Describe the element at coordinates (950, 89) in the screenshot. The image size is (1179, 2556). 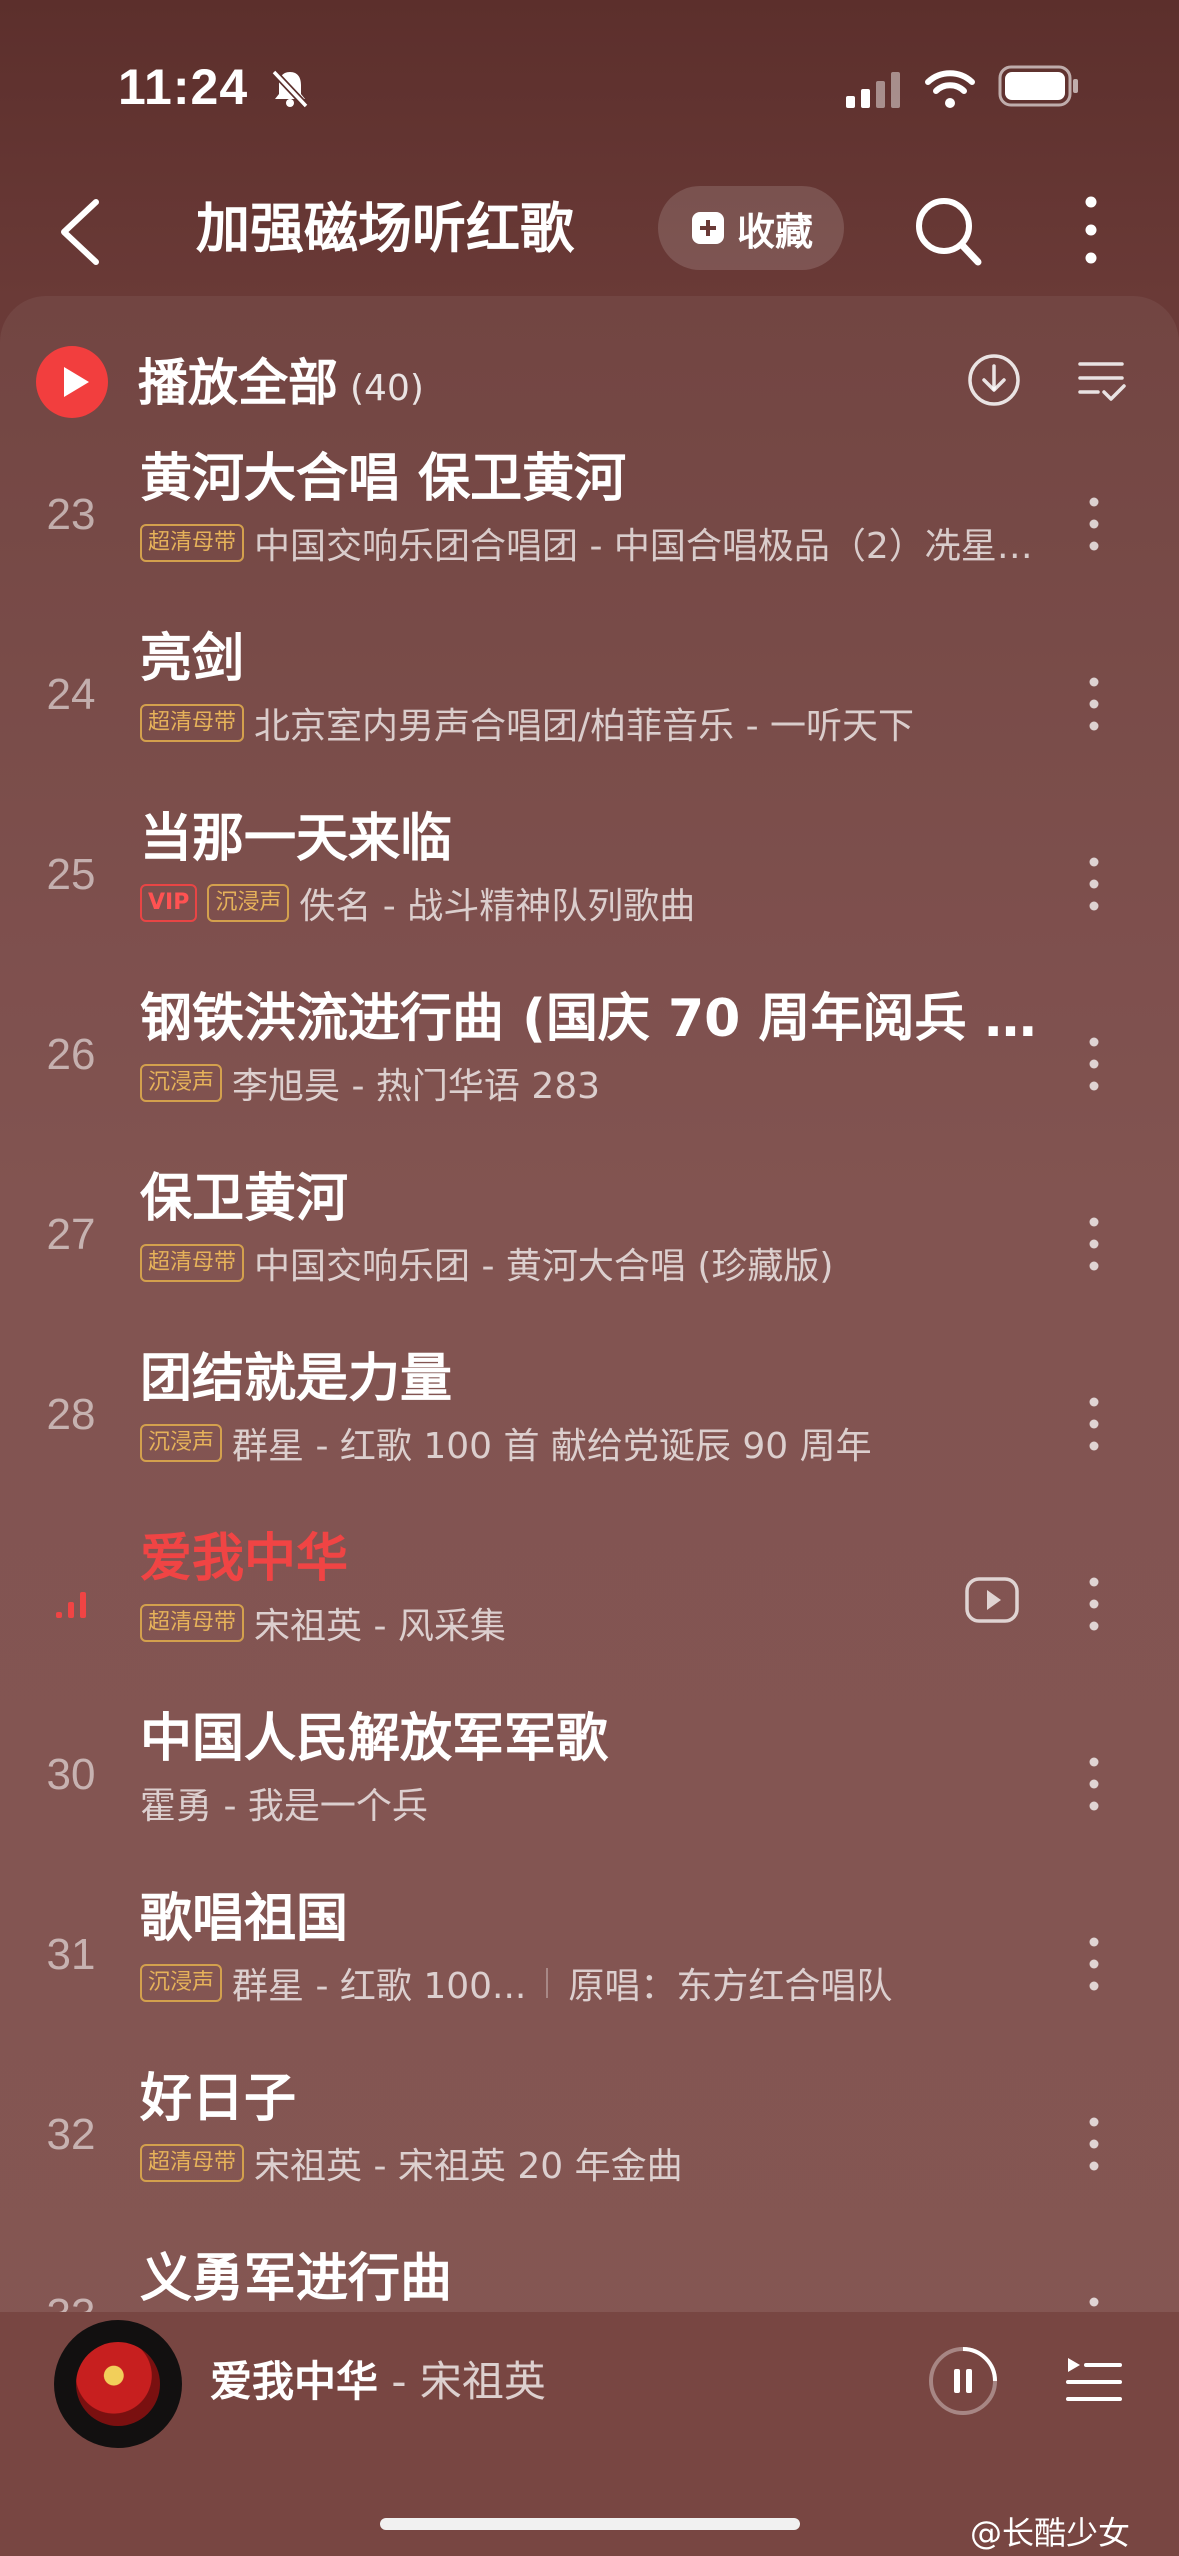
I see `wifi-icon` at that location.